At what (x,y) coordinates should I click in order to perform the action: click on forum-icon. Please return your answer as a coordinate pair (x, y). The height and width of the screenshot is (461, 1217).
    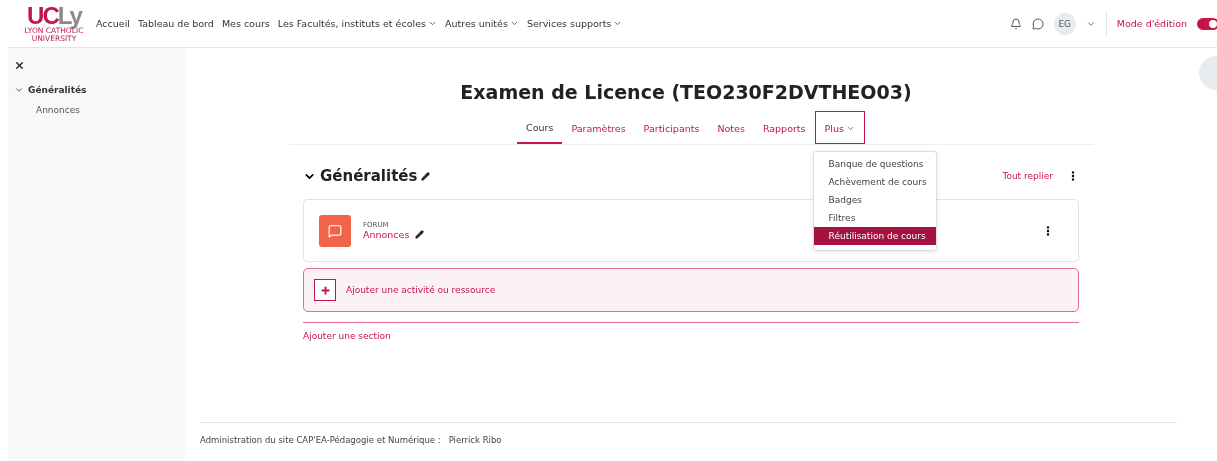
    Looking at the image, I should click on (335, 230).